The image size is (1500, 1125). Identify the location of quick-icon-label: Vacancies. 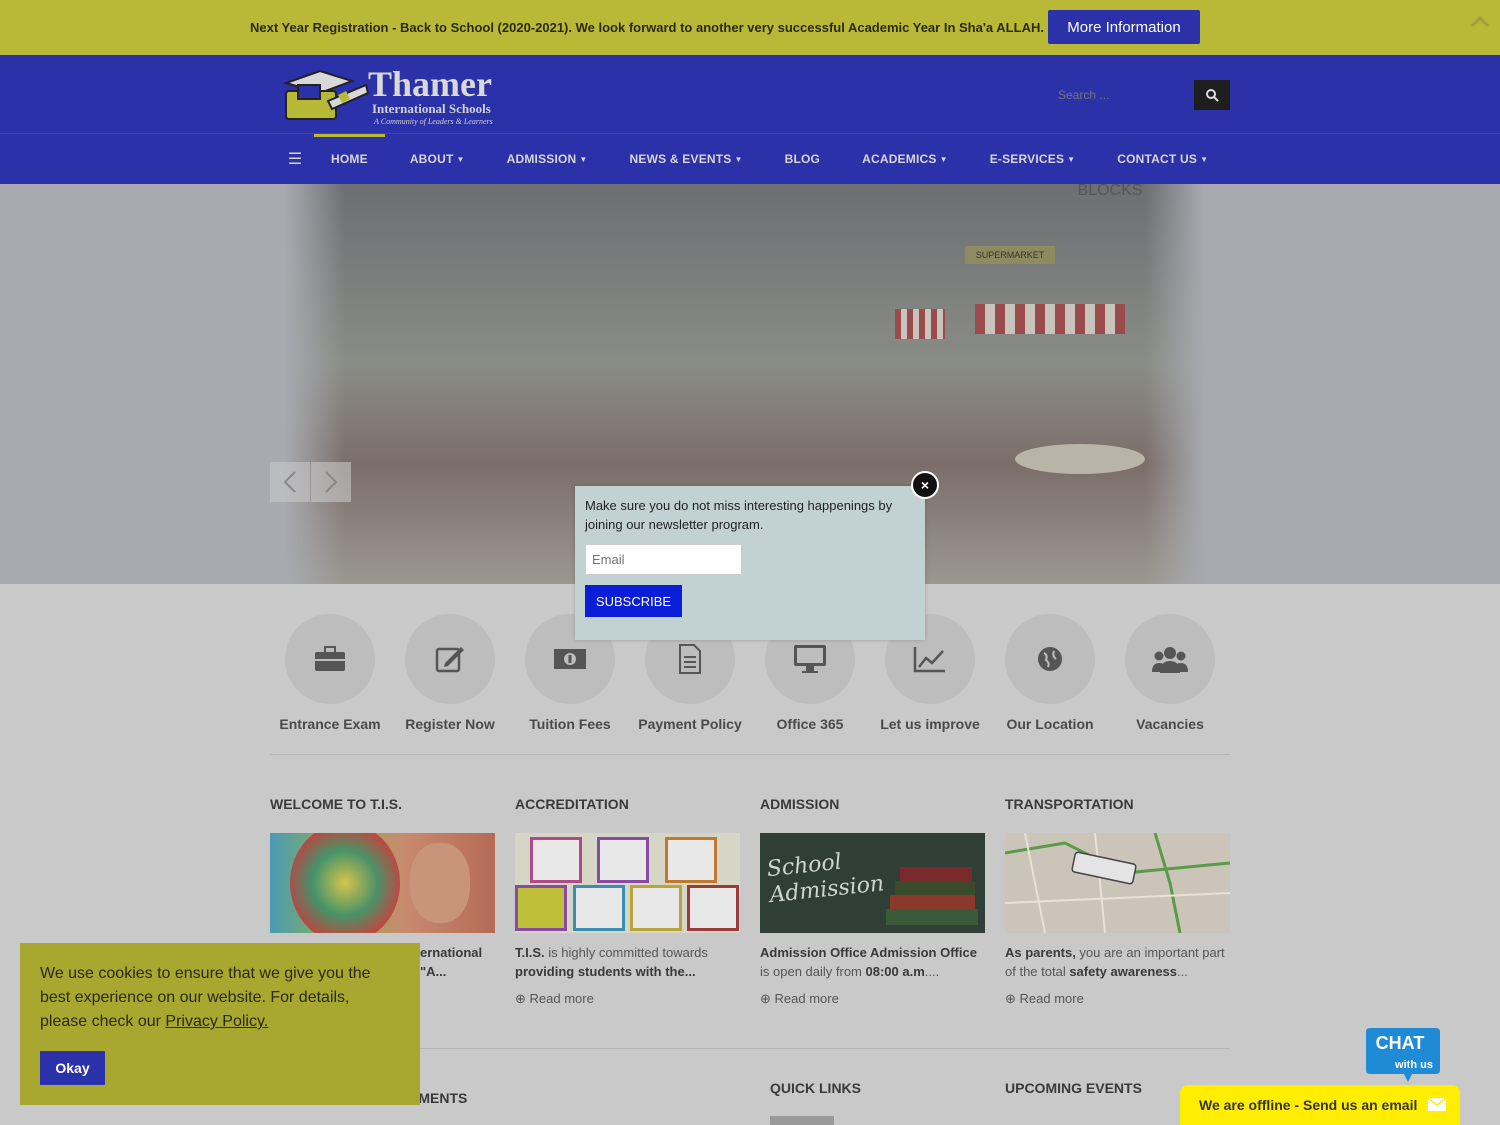
(1170, 724).